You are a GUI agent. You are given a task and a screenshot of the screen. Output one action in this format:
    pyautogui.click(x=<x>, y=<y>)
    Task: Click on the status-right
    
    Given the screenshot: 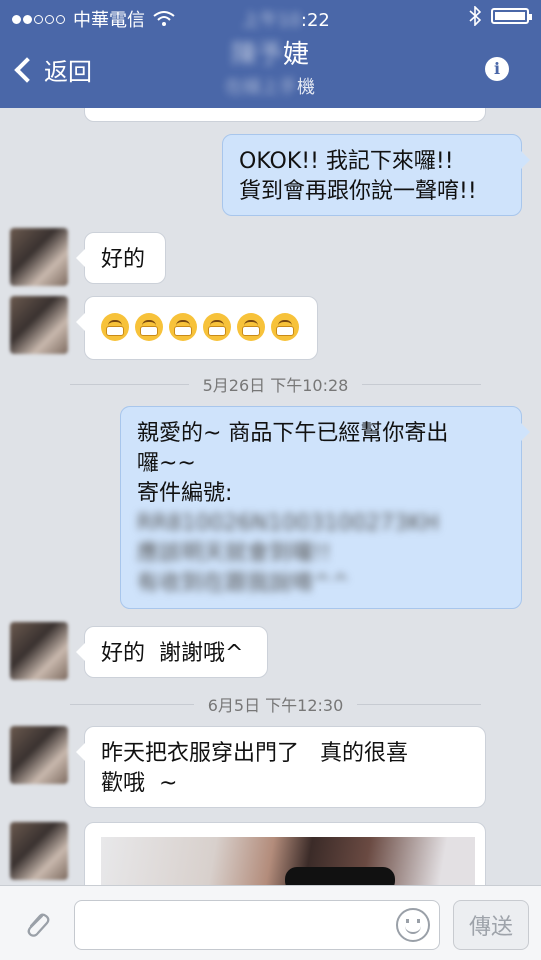 What is the action you would take?
    pyautogui.click(x=500, y=16)
    